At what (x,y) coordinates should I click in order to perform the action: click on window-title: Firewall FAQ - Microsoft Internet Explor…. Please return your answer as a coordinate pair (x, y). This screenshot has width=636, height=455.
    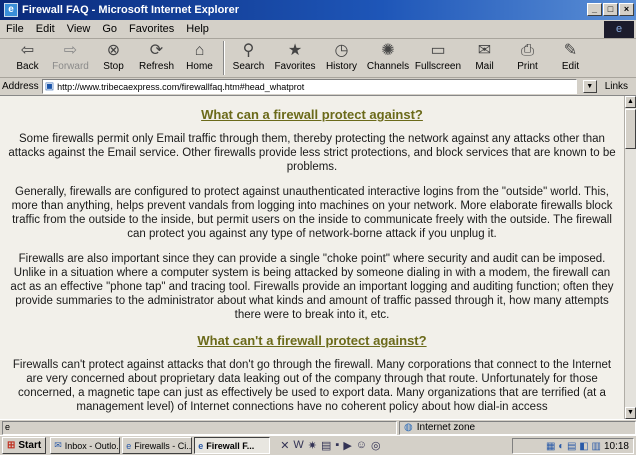
    Looking at the image, I should click on (130, 10).